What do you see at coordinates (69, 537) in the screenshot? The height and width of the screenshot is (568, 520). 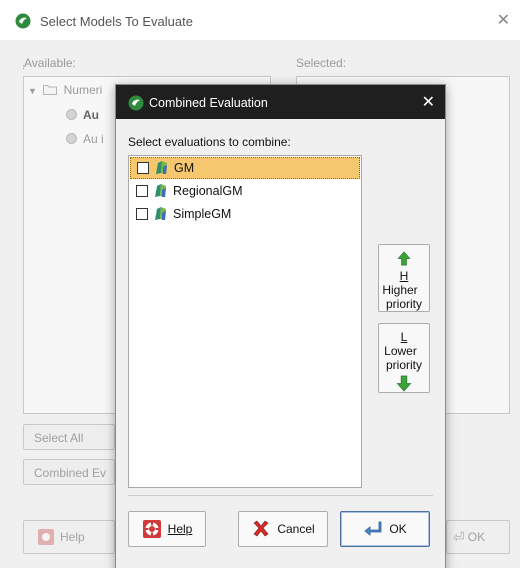 I see `help-button-background: Help` at bounding box center [69, 537].